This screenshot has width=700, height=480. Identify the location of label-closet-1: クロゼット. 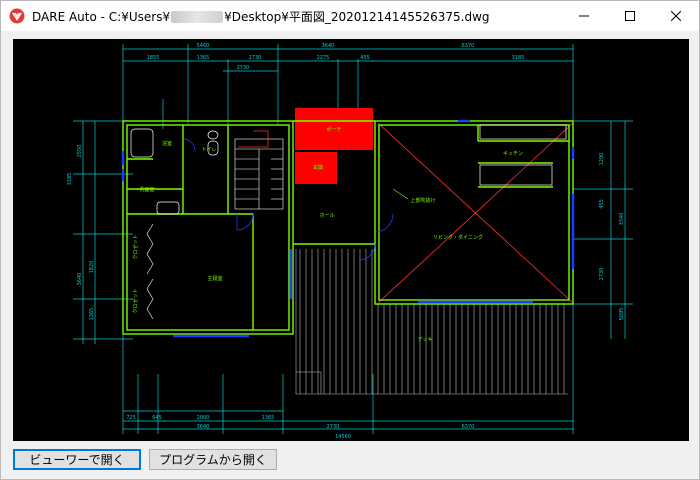
(135, 246).